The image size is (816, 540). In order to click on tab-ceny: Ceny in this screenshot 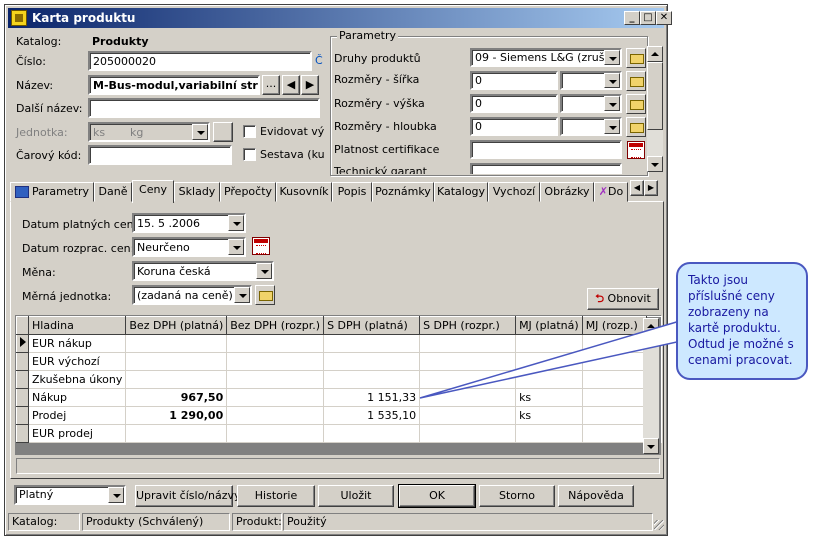, I will do `click(153, 191)`.